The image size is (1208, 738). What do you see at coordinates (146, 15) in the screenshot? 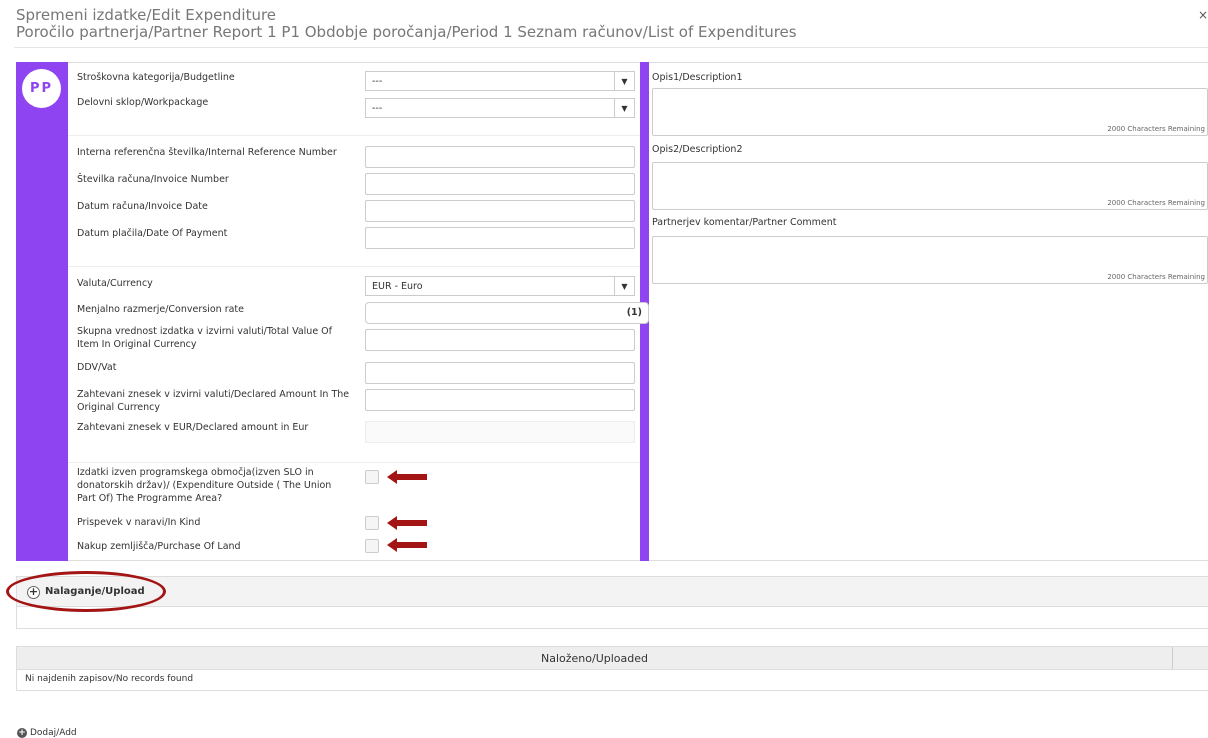
I see `page-title: Spremeni izdatke/Edit Expenditure` at bounding box center [146, 15].